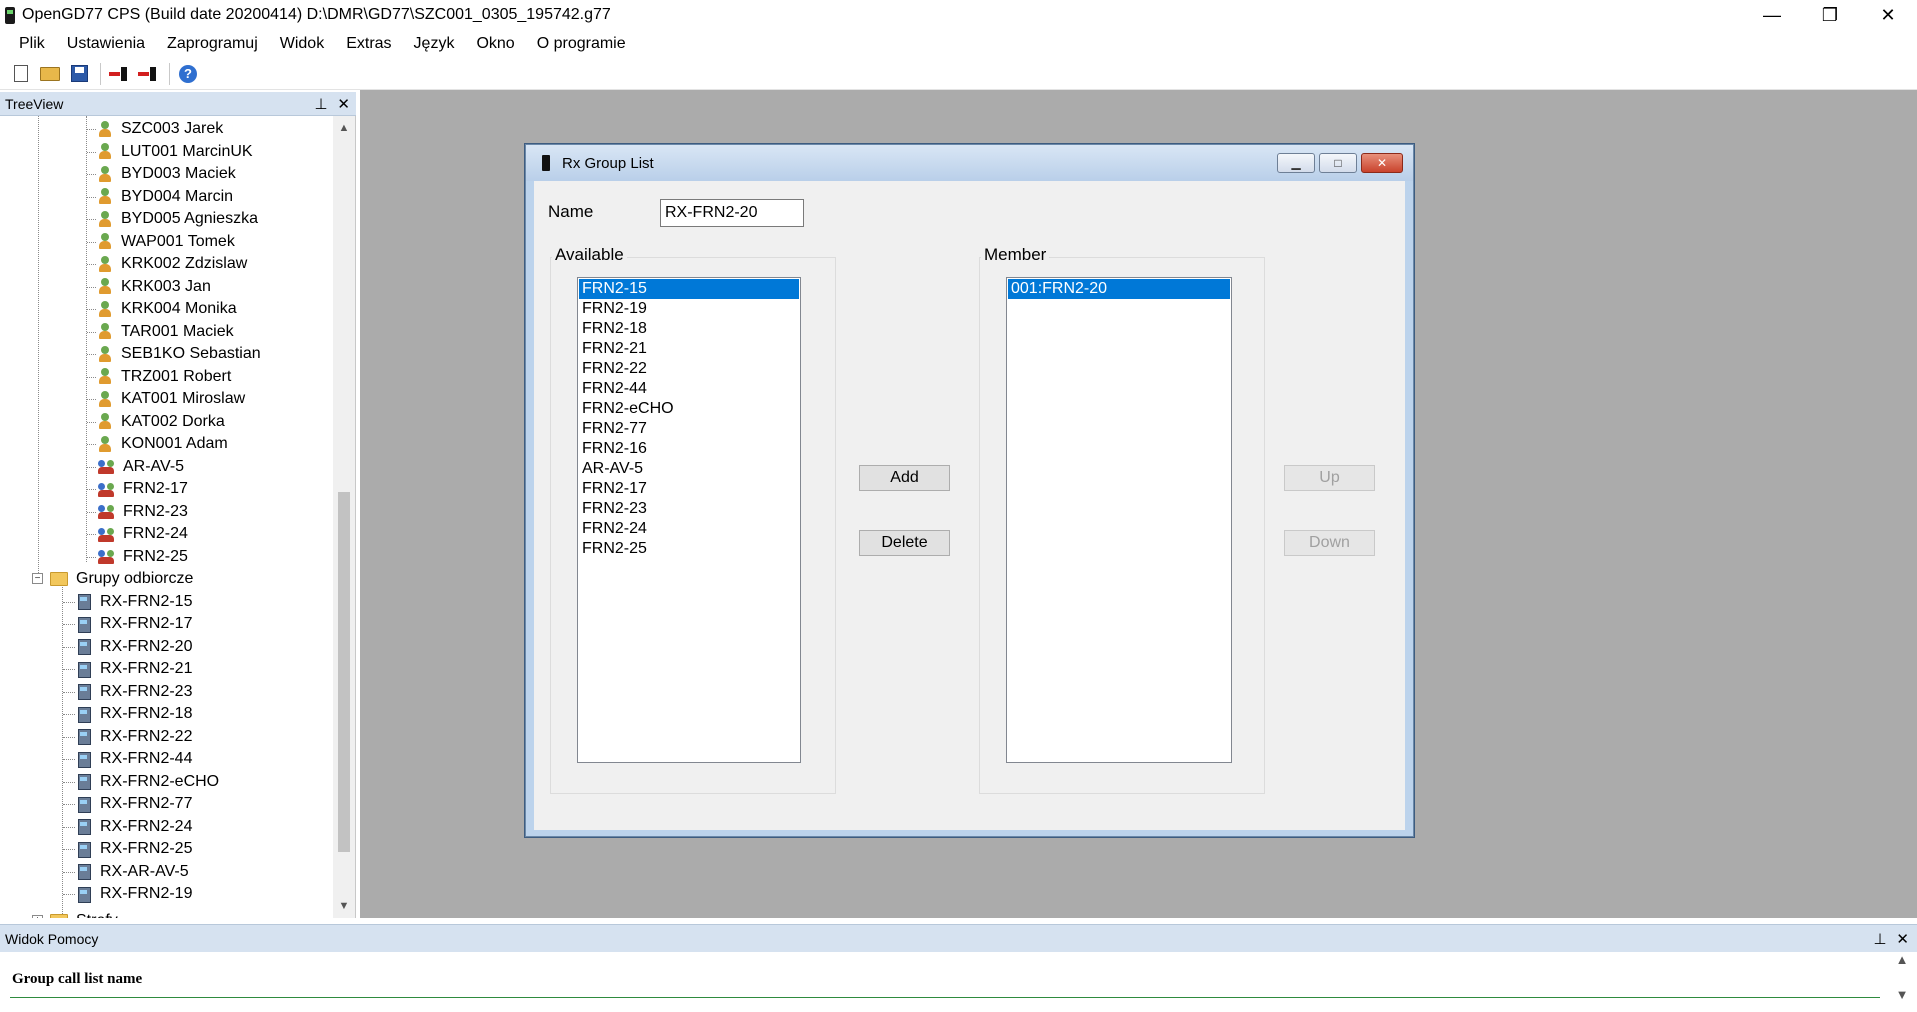  I want to click on tree-item-rx-group: RX-FRN2-18, so click(127, 714).